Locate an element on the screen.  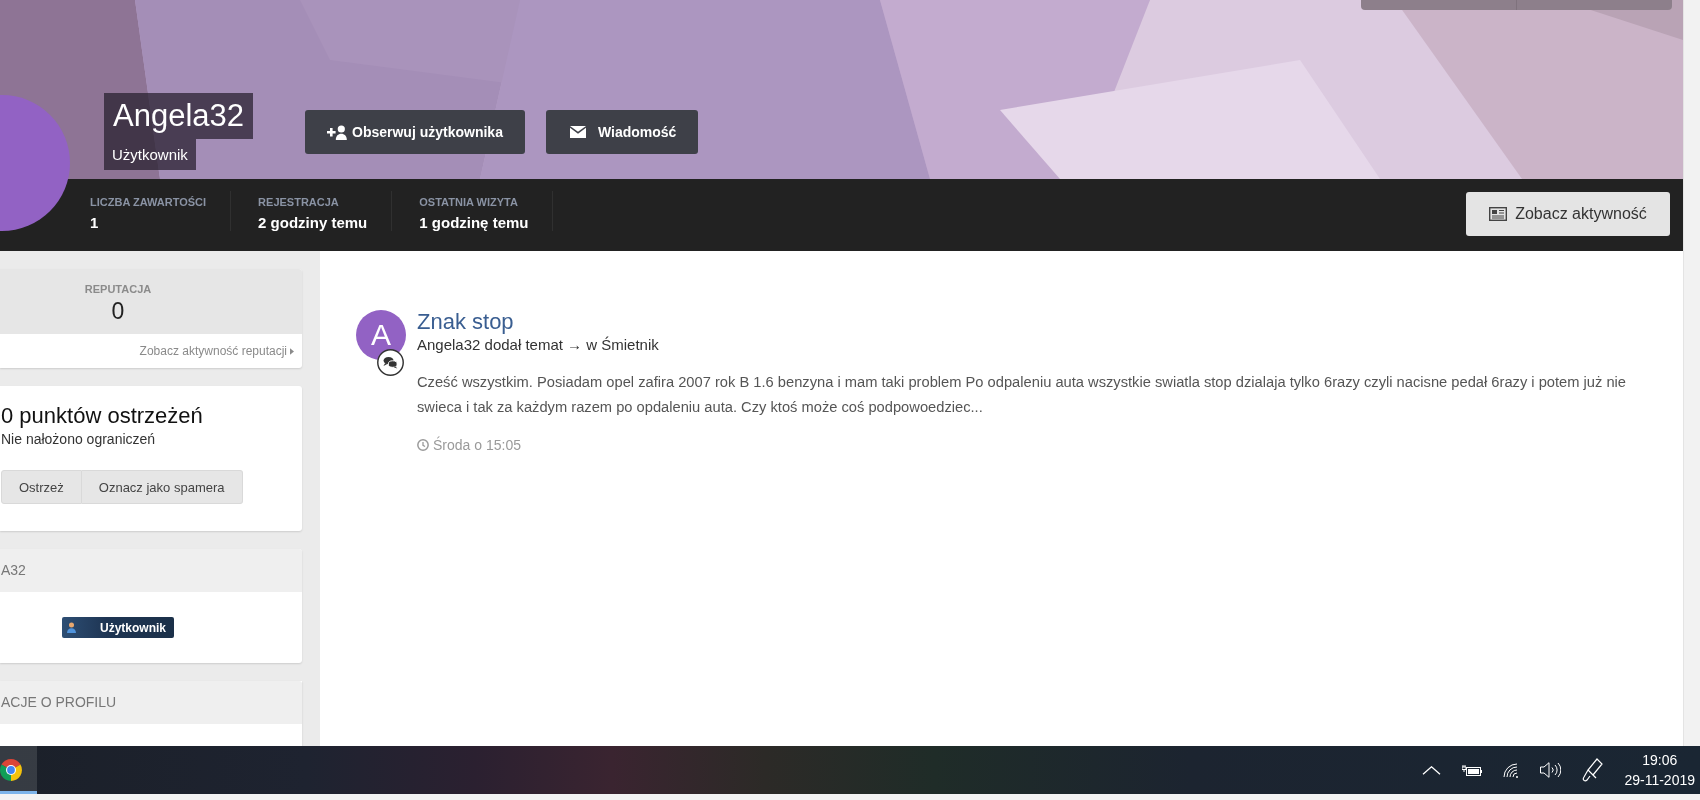
chevron-up-icon is located at coordinates (1432, 770).